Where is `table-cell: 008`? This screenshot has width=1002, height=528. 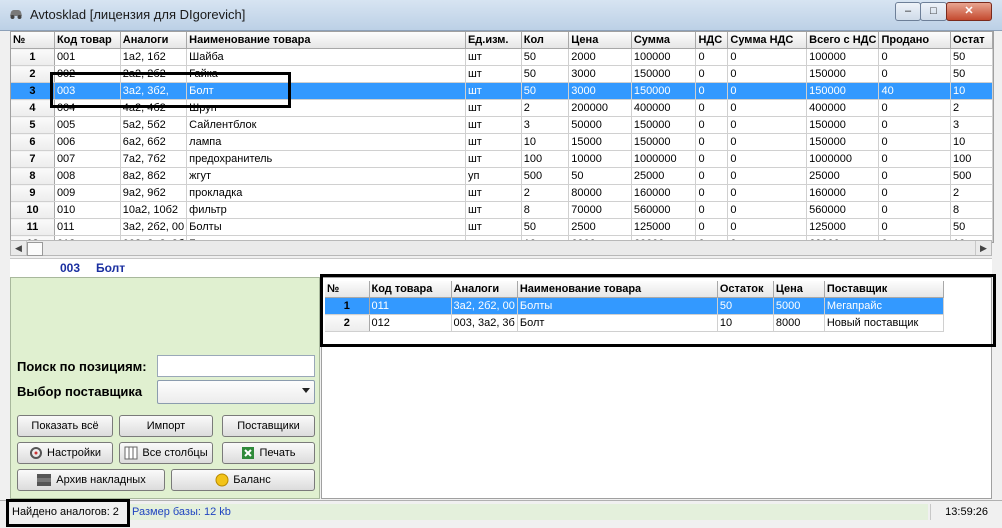 table-cell: 008 is located at coordinates (87, 176).